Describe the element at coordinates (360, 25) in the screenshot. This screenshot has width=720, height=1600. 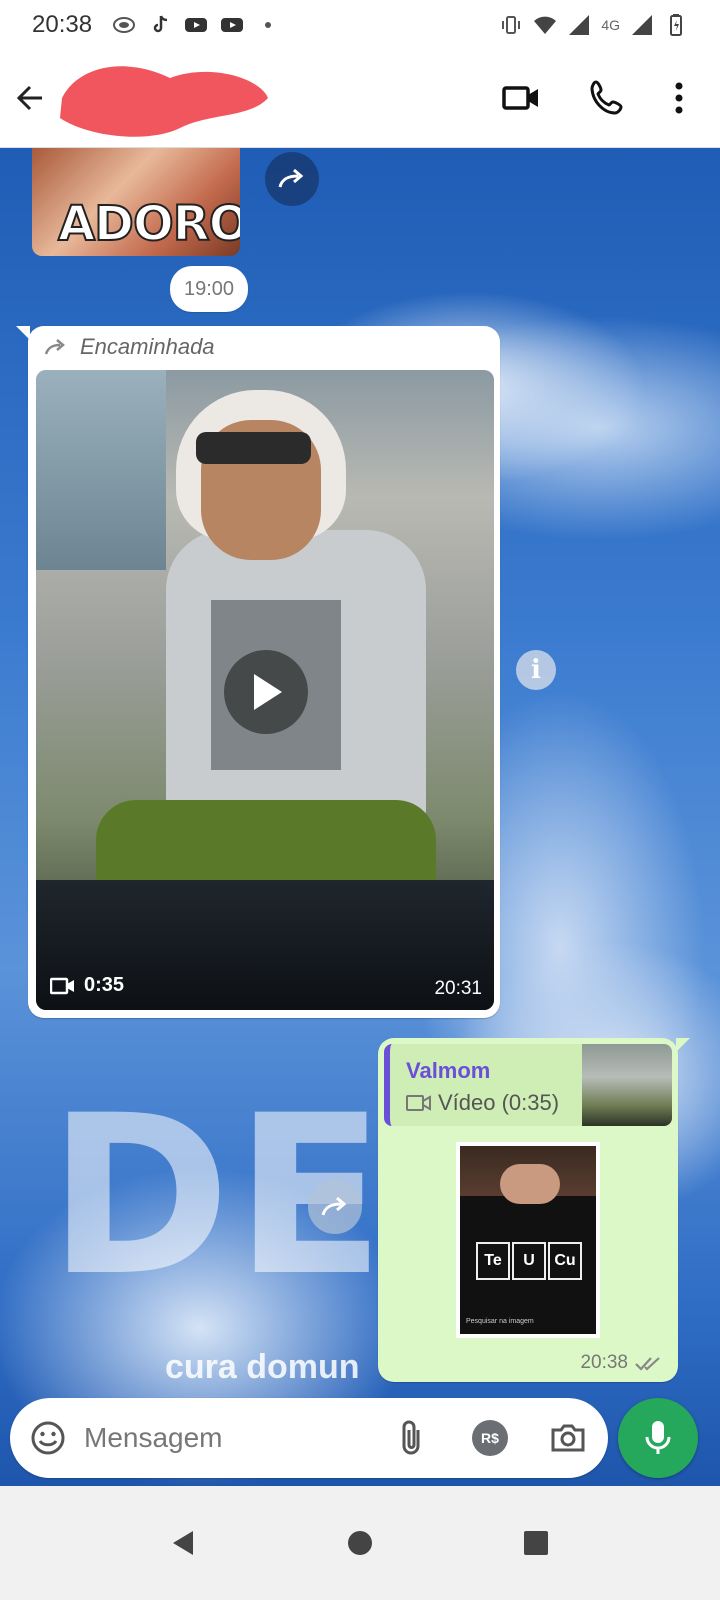
I see `status-bar: 20:38 4G` at that location.